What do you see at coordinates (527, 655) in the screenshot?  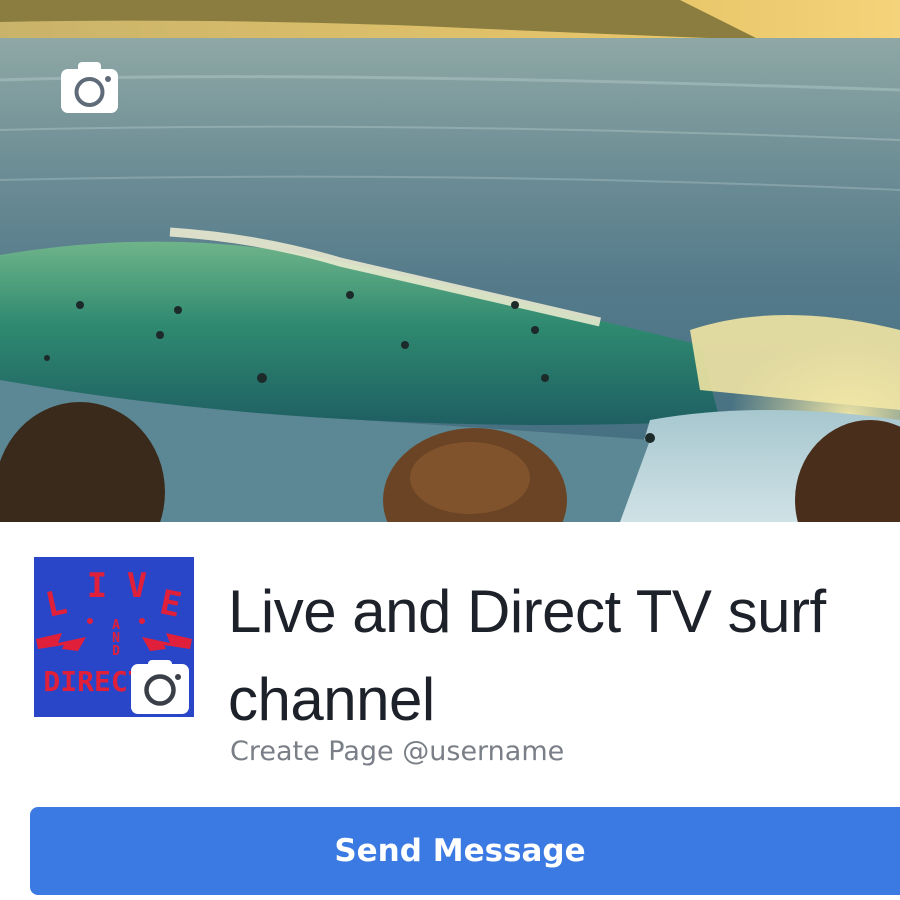 I see `page-title: Live and Direct TV surf channel` at bounding box center [527, 655].